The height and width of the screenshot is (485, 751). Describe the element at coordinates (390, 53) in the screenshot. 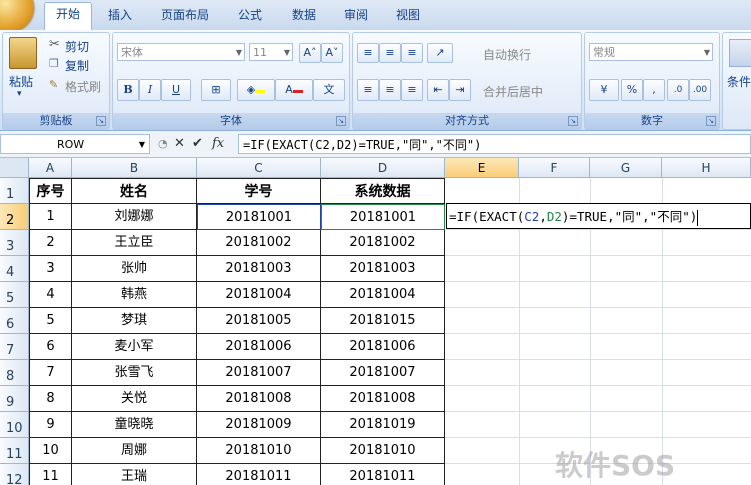

I see `align-middle-icon: ≡` at that location.